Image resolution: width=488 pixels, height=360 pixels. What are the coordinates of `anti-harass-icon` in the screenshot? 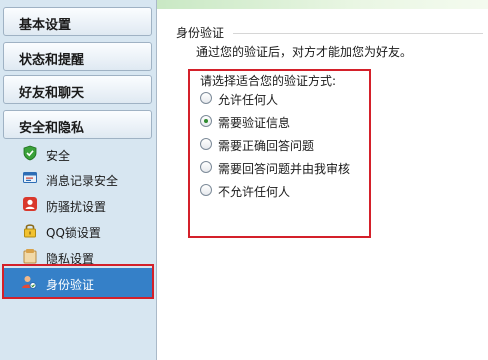 It's located at (30, 204).